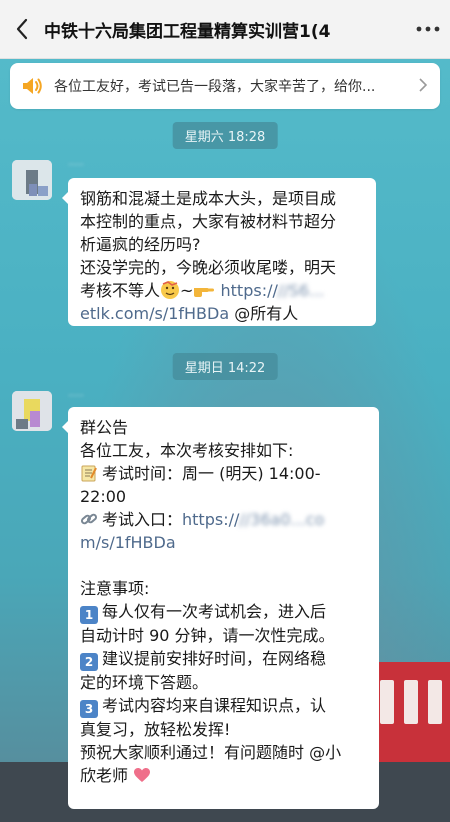 This screenshot has height=822, width=450. What do you see at coordinates (208, 198) in the screenshot?
I see `message-line: 钢筋和混凝土是成本大头，是项目成` at bounding box center [208, 198].